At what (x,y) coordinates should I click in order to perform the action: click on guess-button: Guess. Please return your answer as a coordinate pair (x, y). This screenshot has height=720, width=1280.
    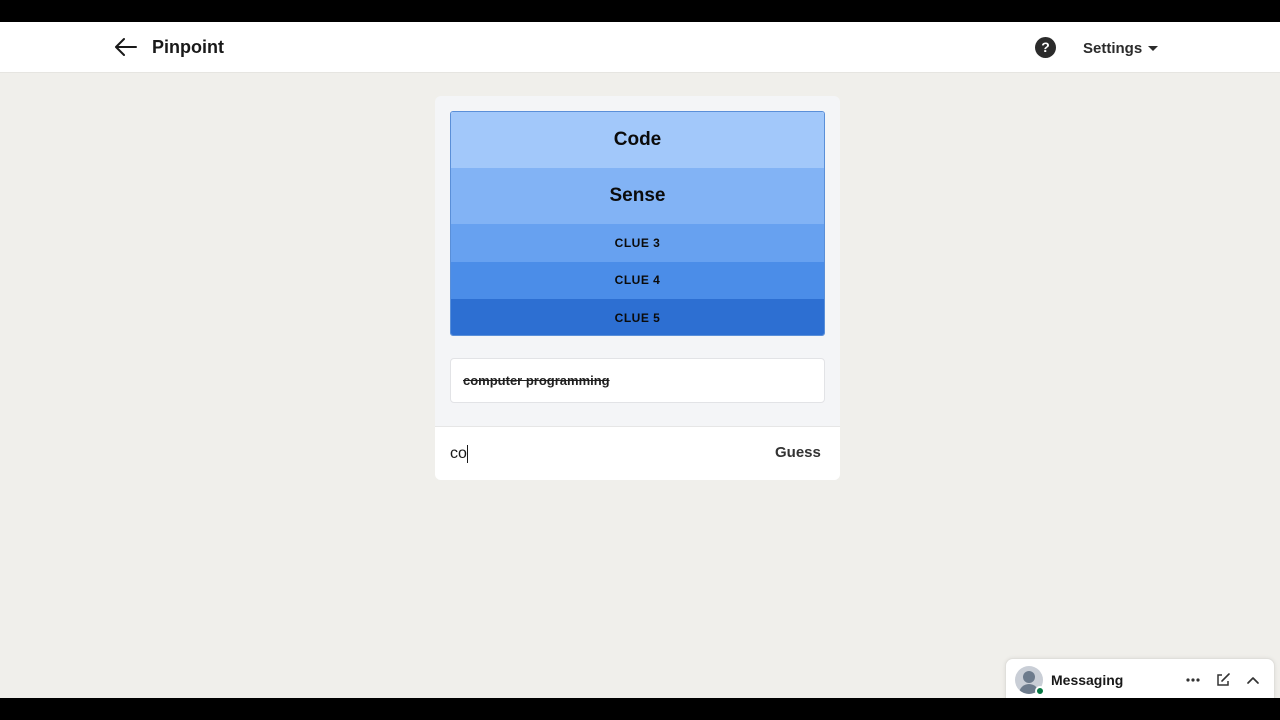
    Looking at the image, I should click on (798, 452).